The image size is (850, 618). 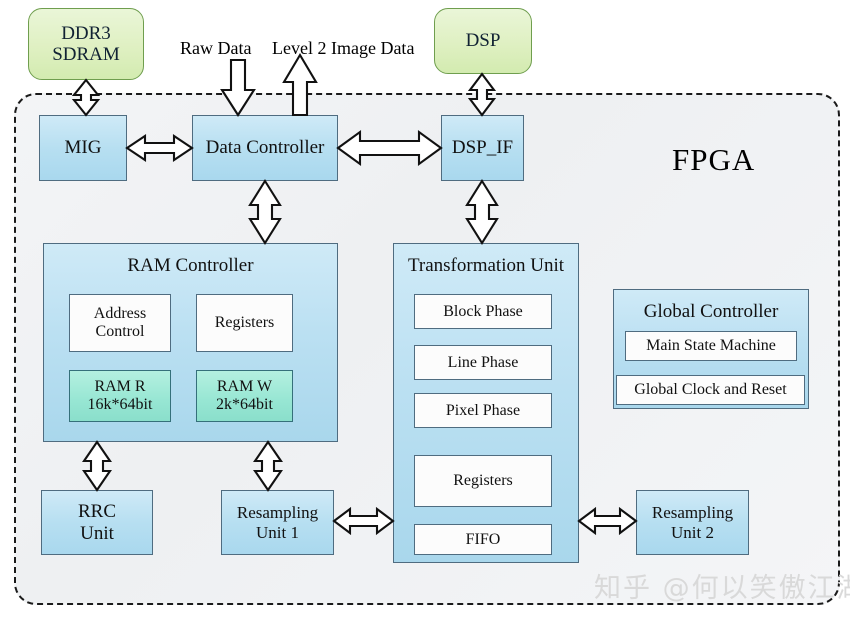 I want to click on block-ram-r: RAM R 16k*64bit, so click(x=120, y=396).